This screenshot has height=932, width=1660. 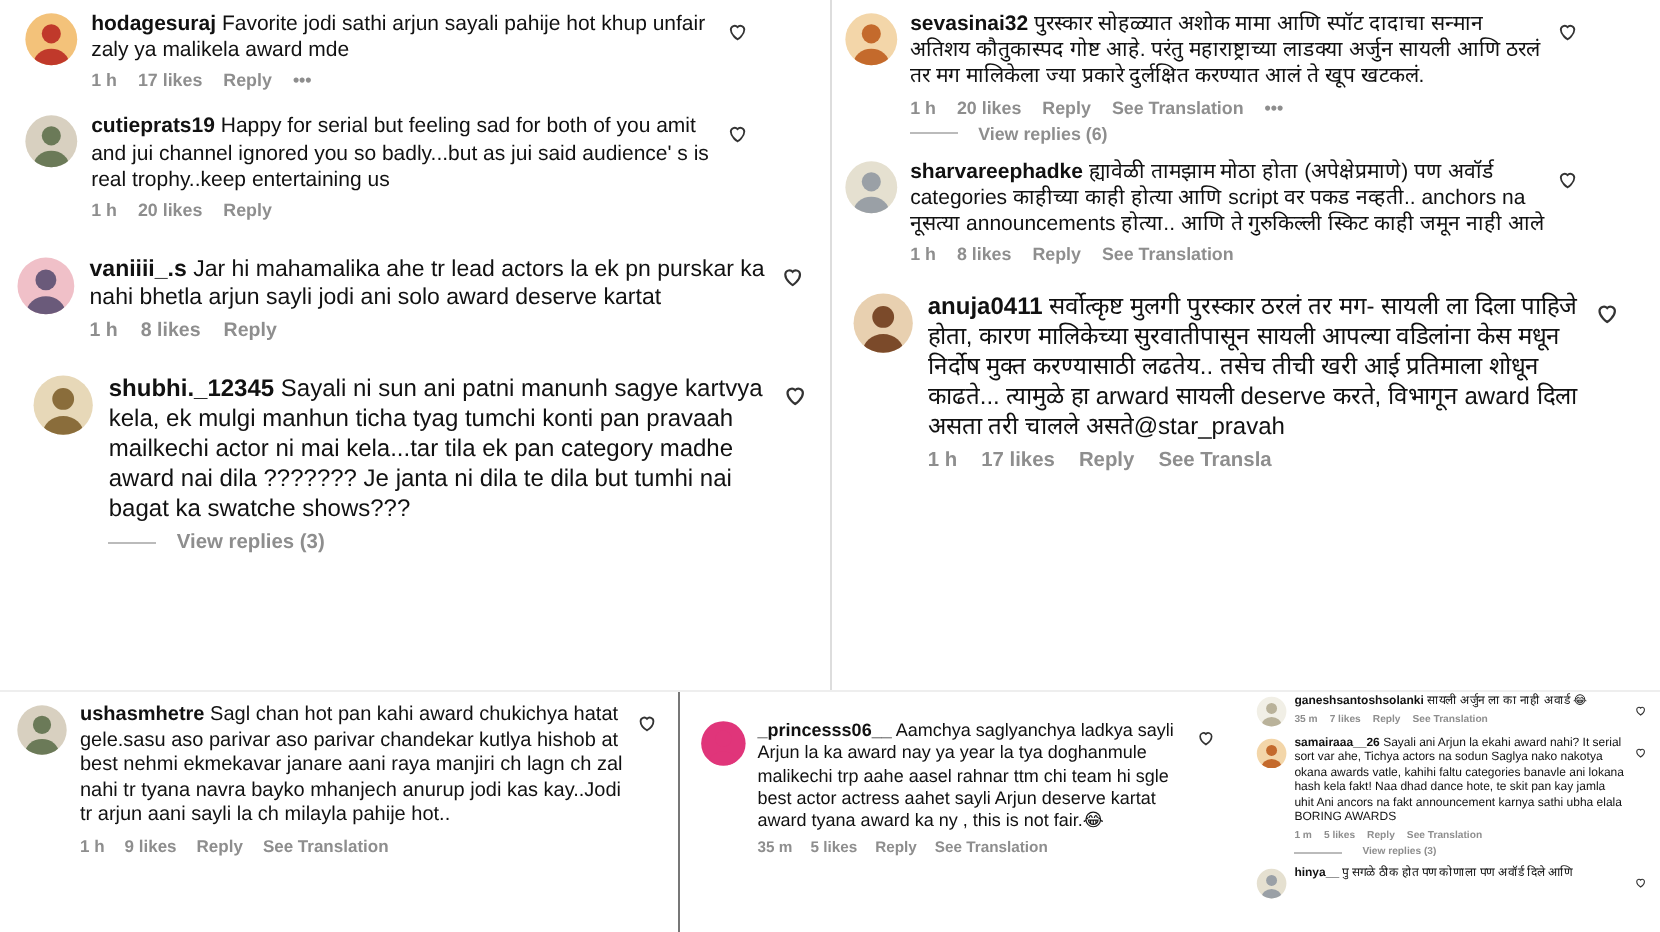 I want to click on comment-text: ushasmhetre Sagl chan hot pan kahi award chukichya hatat gele.sasu aso parivar aso parivar chandekar kutlya hishob at best nehmi ekmekavar janare aani raya manjiri ch lagn ch zal nahi tr tyana navra bayko mhanjech anurup jodi kas kay..Jodi tr arjun aani sayli la ch milayla pahije hot.., so click(x=352, y=766).